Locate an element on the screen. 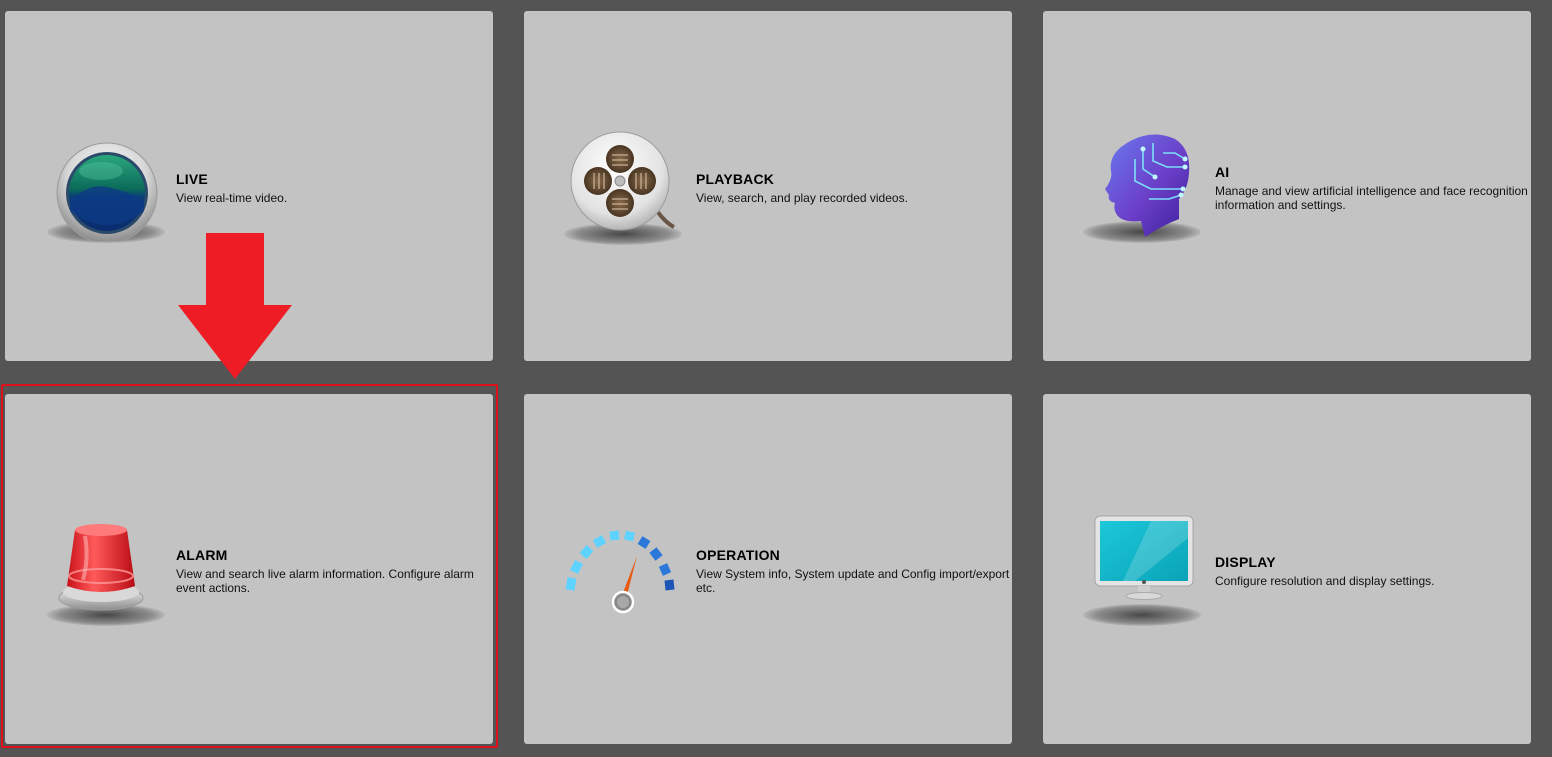 Image resolution: width=1552 pixels, height=757 pixels. tile-description: View, search, and play recorded videos. is located at coordinates (802, 198).